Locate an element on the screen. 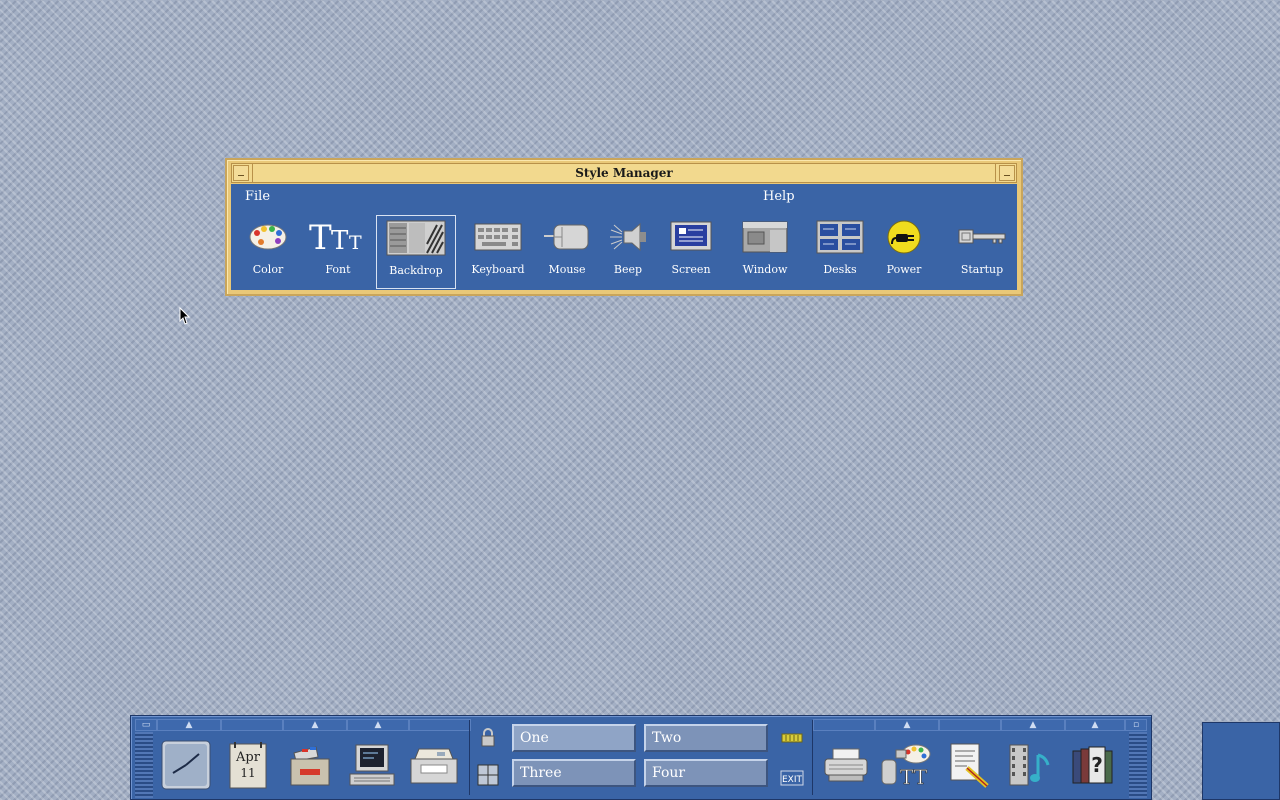 The width and height of the screenshot is (1280, 800). font-glyph: TT is located at coordinates (914, 776).